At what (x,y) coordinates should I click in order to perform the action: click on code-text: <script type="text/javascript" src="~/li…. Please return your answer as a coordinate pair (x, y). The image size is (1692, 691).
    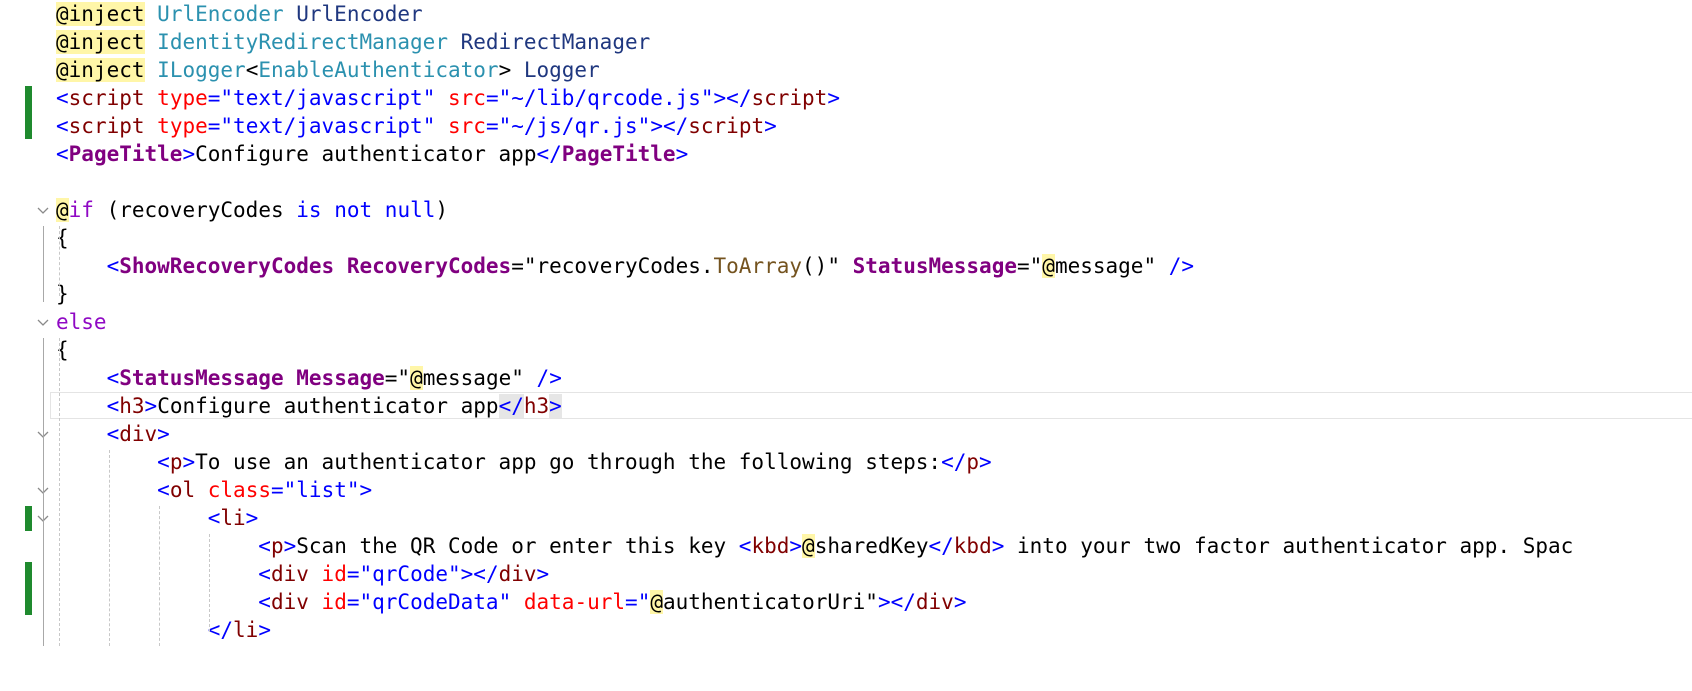
    Looking at the image, I should click on (448, 98).